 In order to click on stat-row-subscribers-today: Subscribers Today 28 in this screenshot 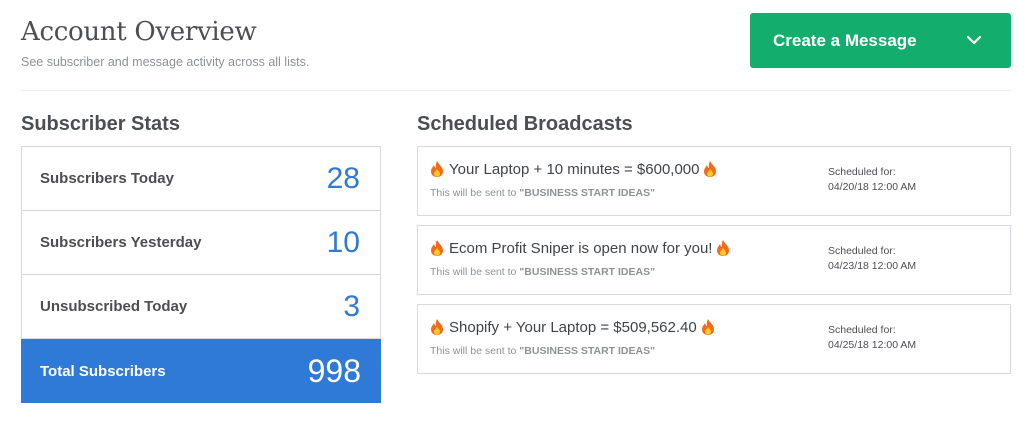, I will do `click(201, 179)`.